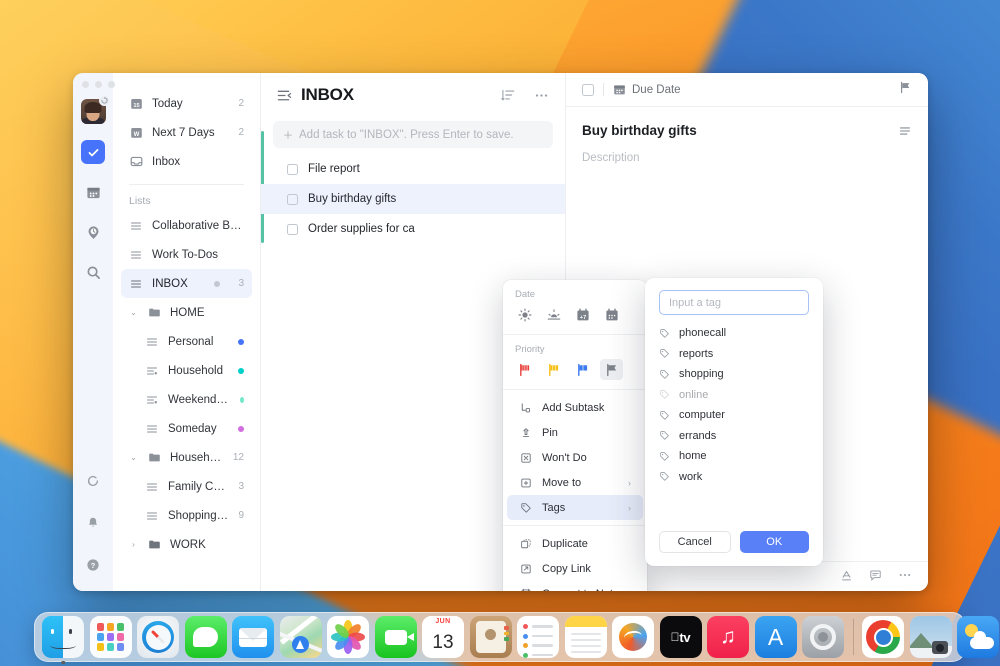 The height and width of the screenshot is (666, 1000). Describe the element at coordinates (575, 432) in the screenshot. I see `menu-item-pin: Pin` at that location.